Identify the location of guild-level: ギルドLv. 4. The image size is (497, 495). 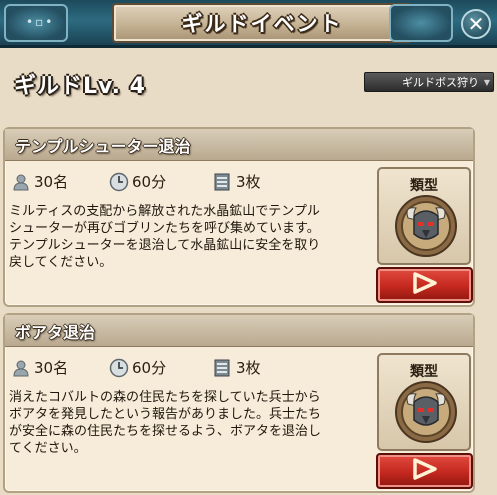
(80, 86).